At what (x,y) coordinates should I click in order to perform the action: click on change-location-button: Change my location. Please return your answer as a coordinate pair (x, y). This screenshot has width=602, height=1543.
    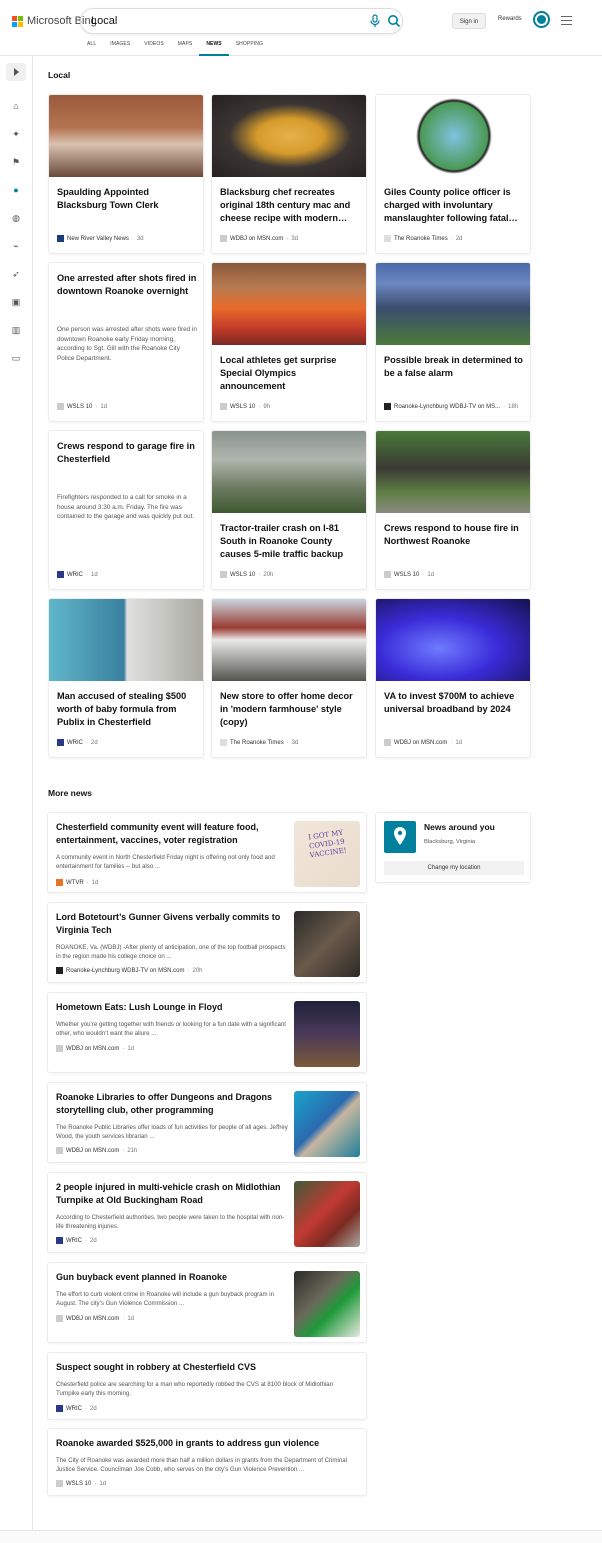
    Looking at the image, I should click on (454, 868).